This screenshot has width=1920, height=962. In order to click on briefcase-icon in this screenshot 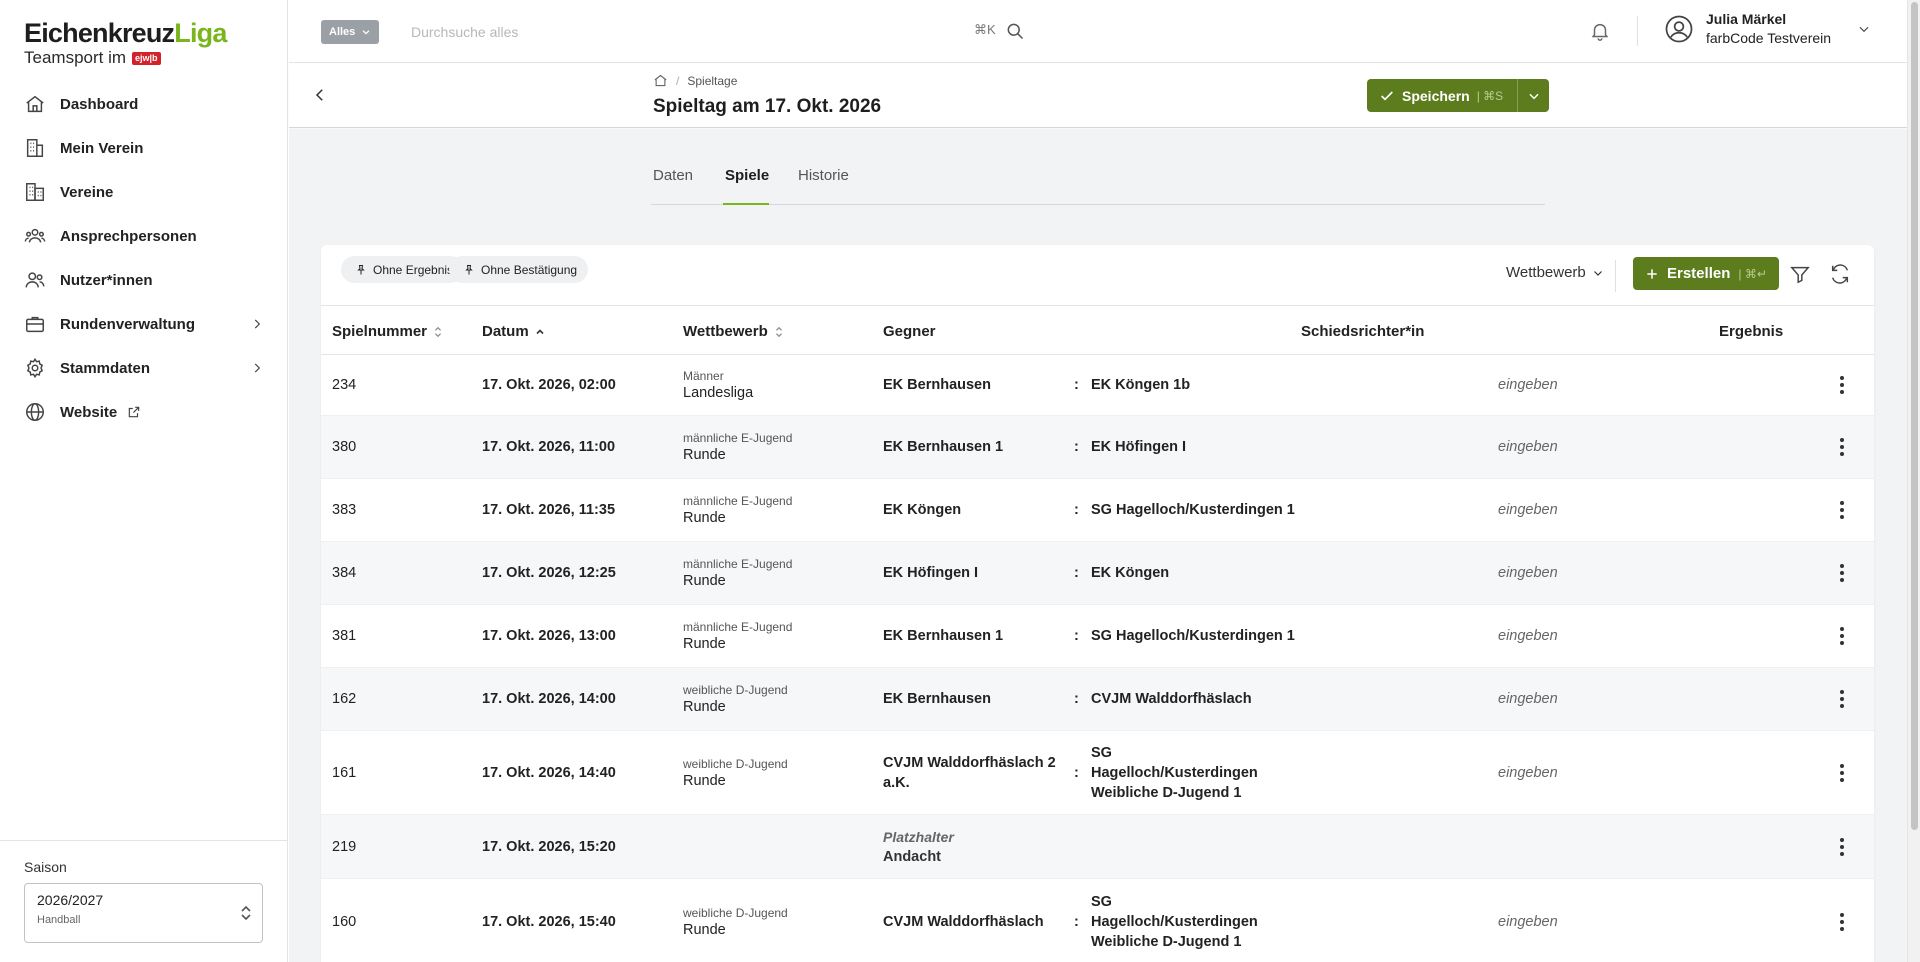, I will do `click(35, 324)`.